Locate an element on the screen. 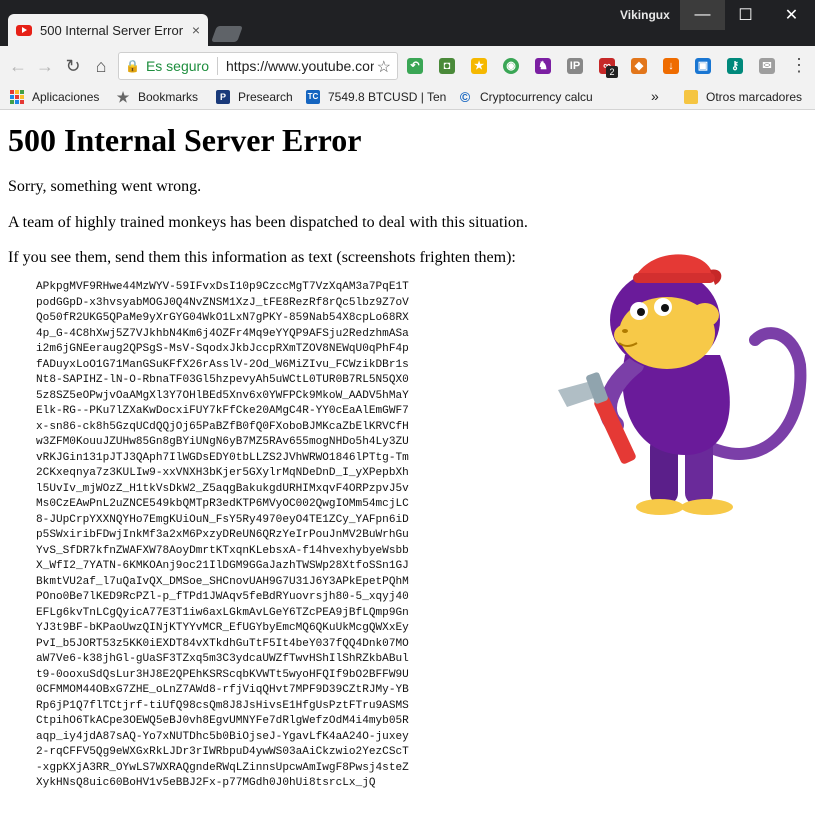 The image size is (815, 835). monkey-illustration is located at coordinates (682, 384).